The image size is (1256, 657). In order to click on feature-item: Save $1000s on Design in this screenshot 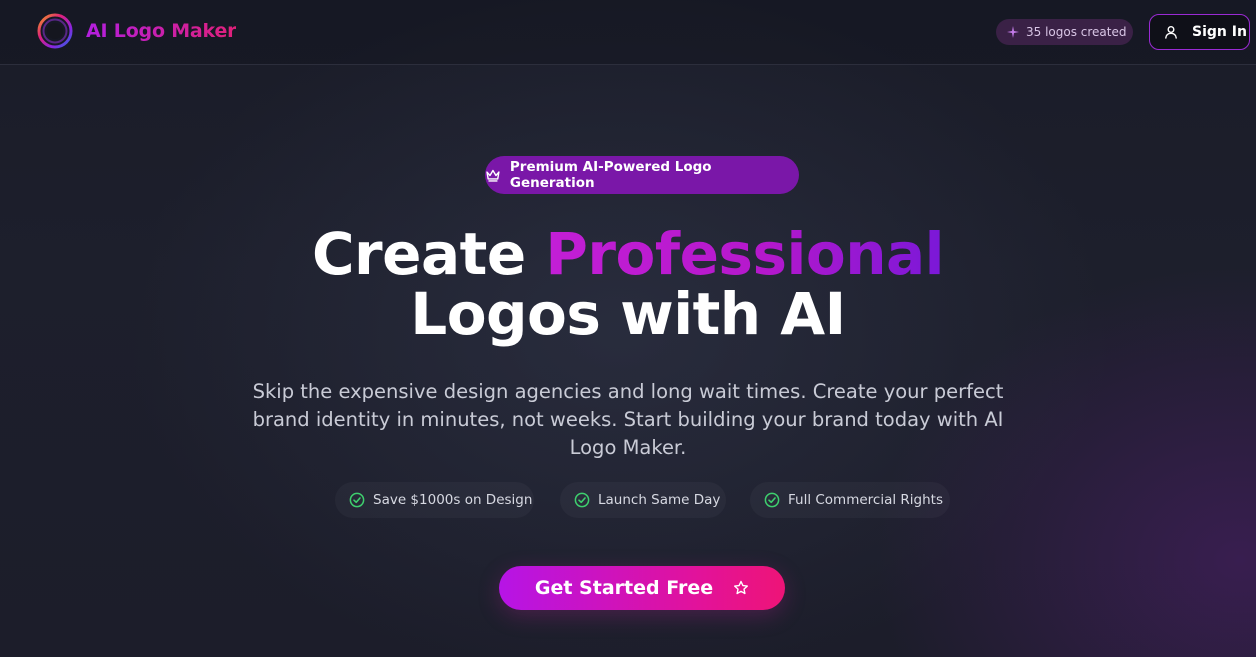, I will do `click(434, 500)`.